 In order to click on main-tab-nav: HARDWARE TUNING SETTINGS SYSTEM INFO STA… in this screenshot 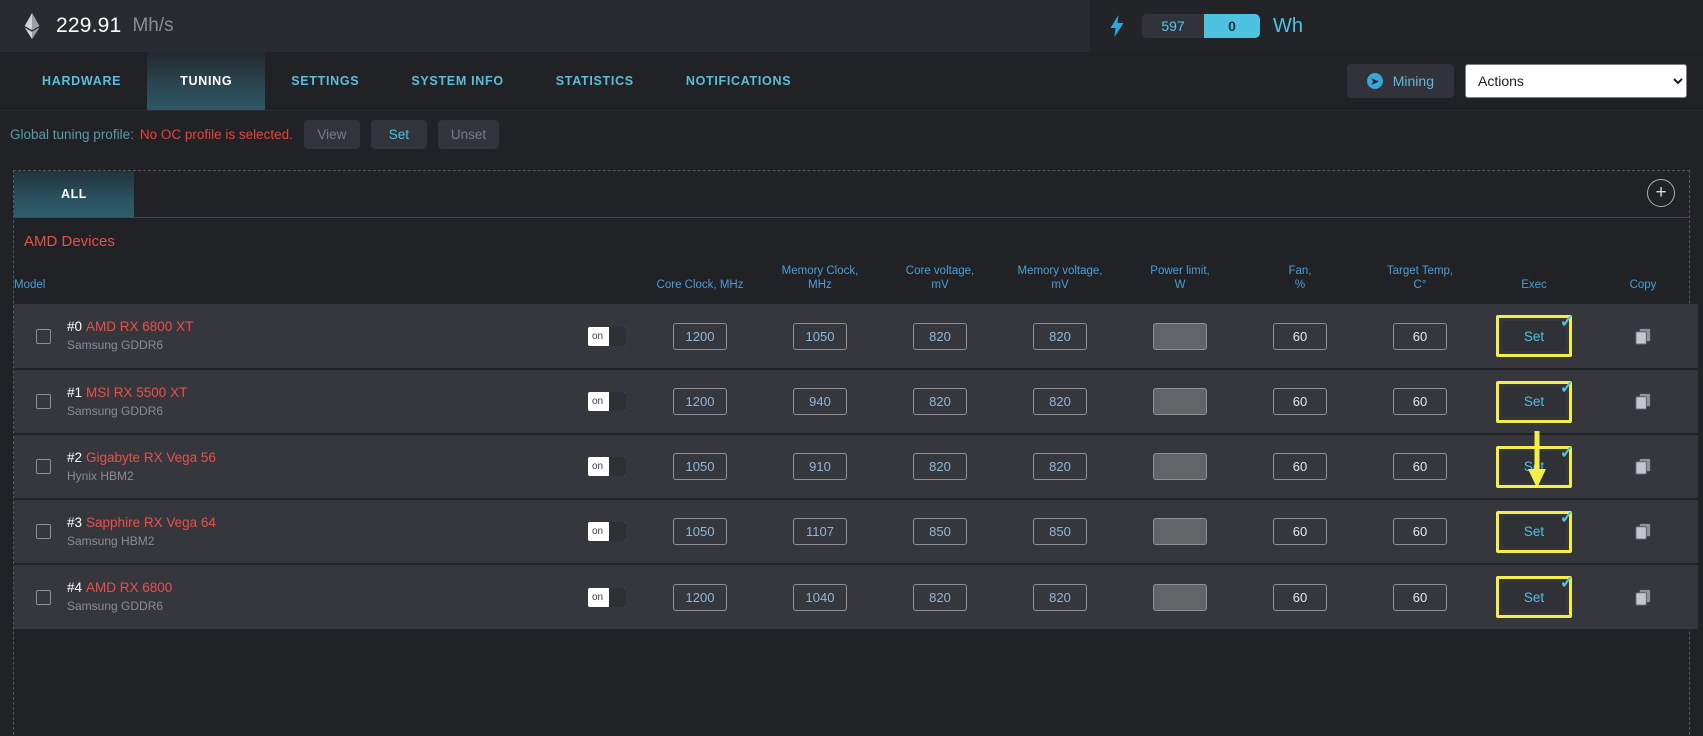, I will do `click(851, 81)`.